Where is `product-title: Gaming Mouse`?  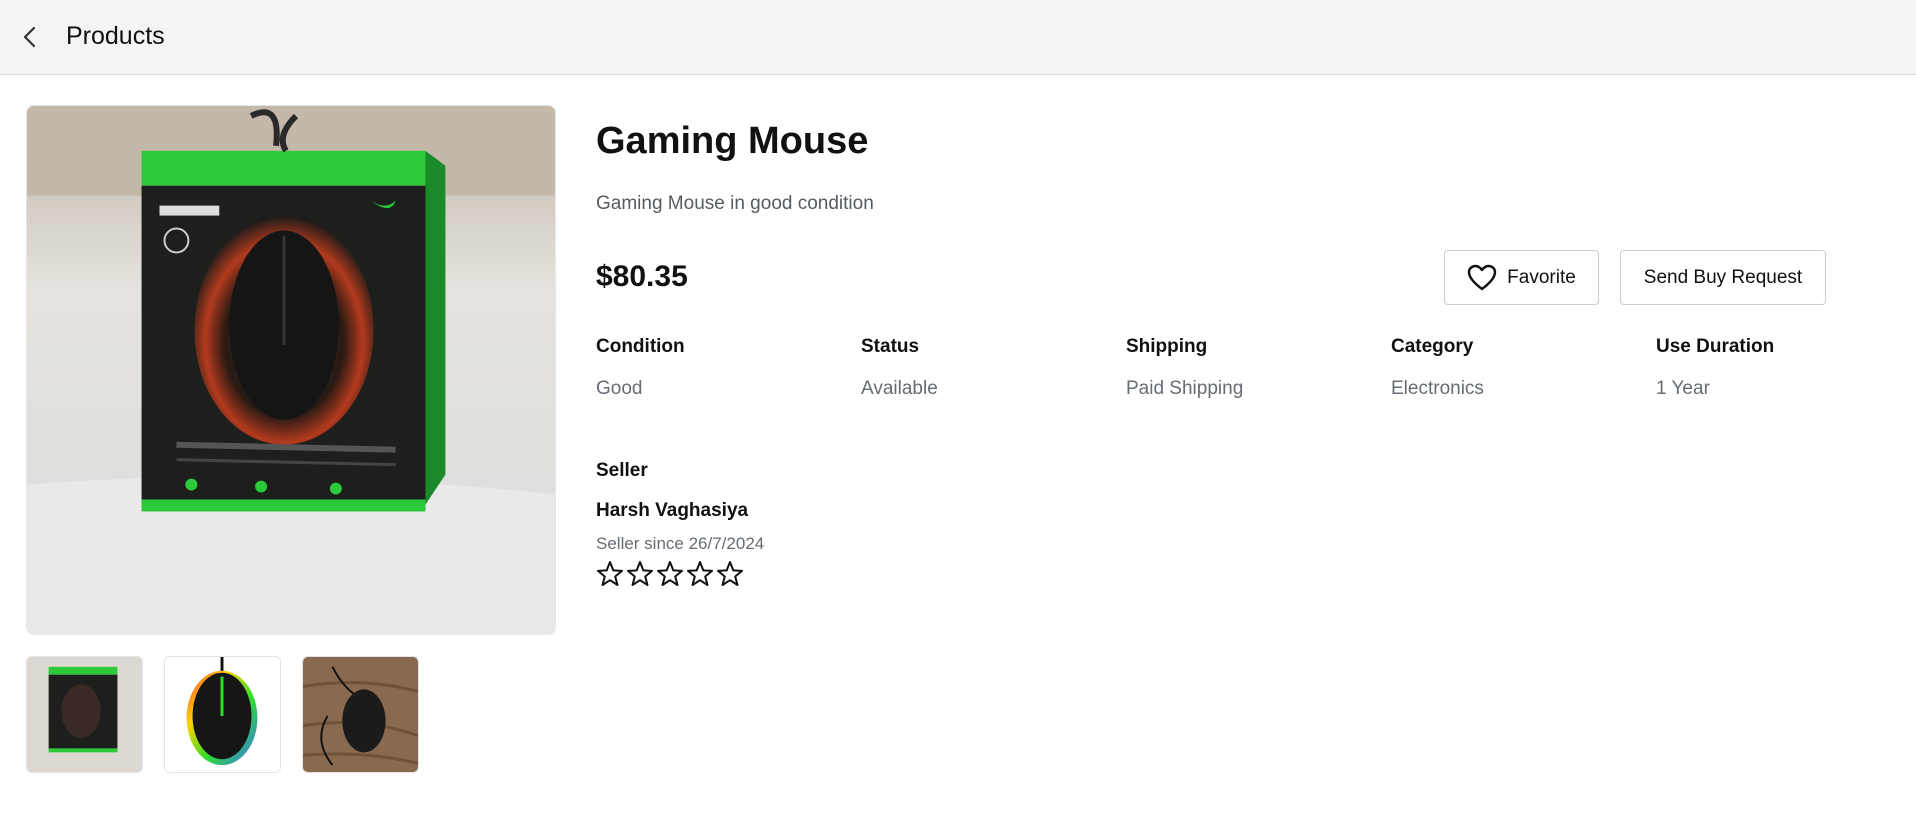
product-title: Gaming Mouse is located at coordinates (732, 141).